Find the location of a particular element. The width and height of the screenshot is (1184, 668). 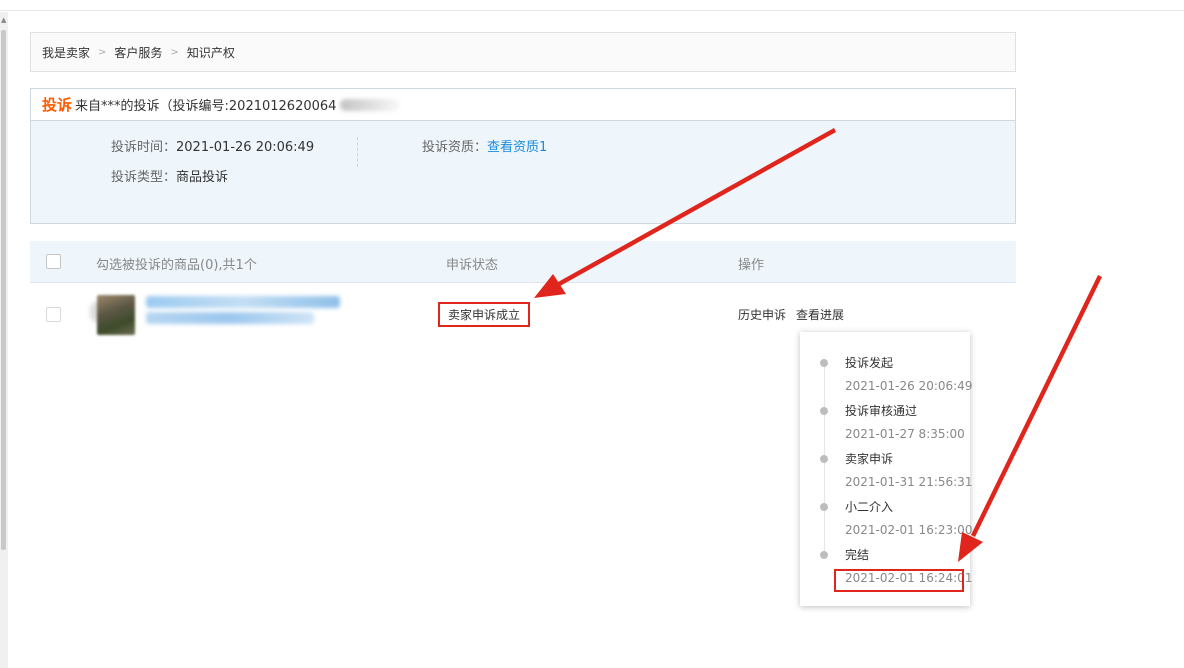

status-badge: 卖家申诉成立 is located at coordinates (484, 314).